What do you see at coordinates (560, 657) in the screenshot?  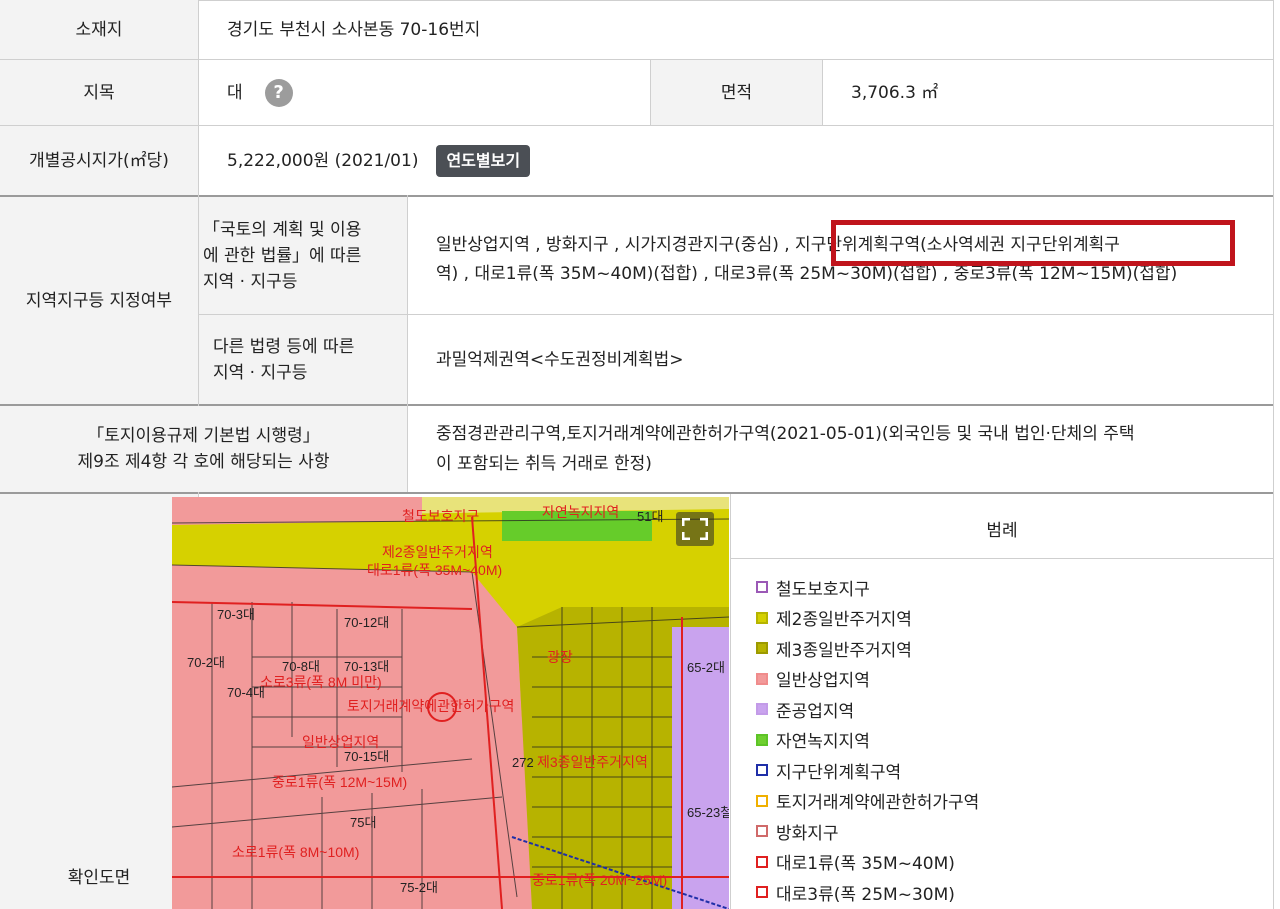 I see `map-label-square: 광장` at bounding box center [560, 657].